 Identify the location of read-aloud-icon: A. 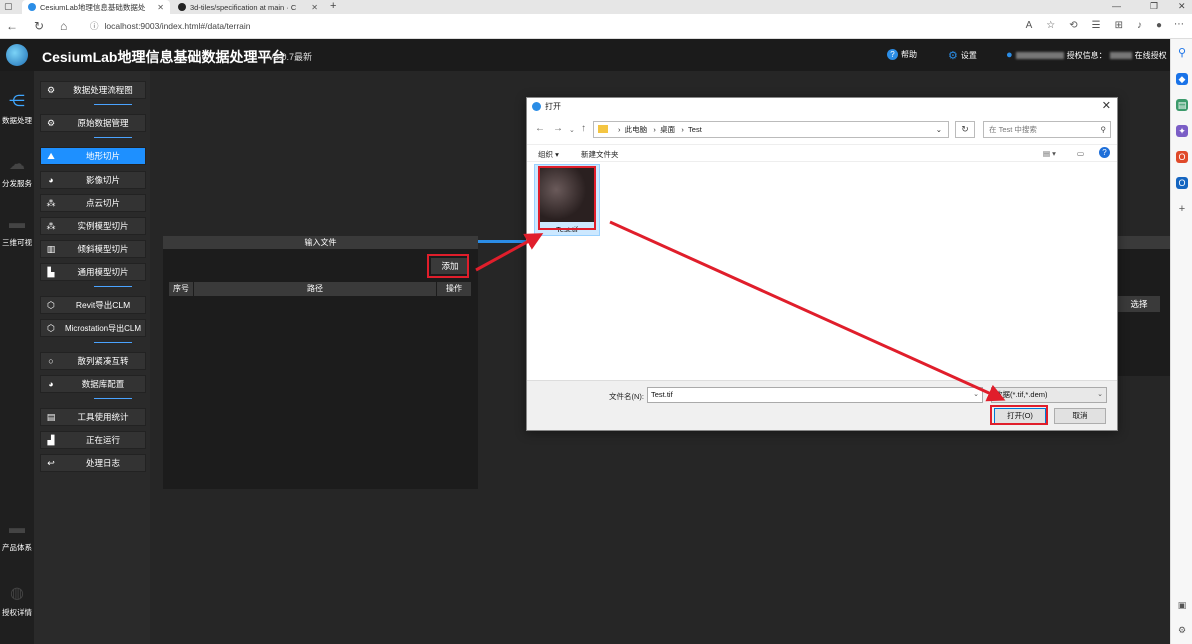
(1029, 25).